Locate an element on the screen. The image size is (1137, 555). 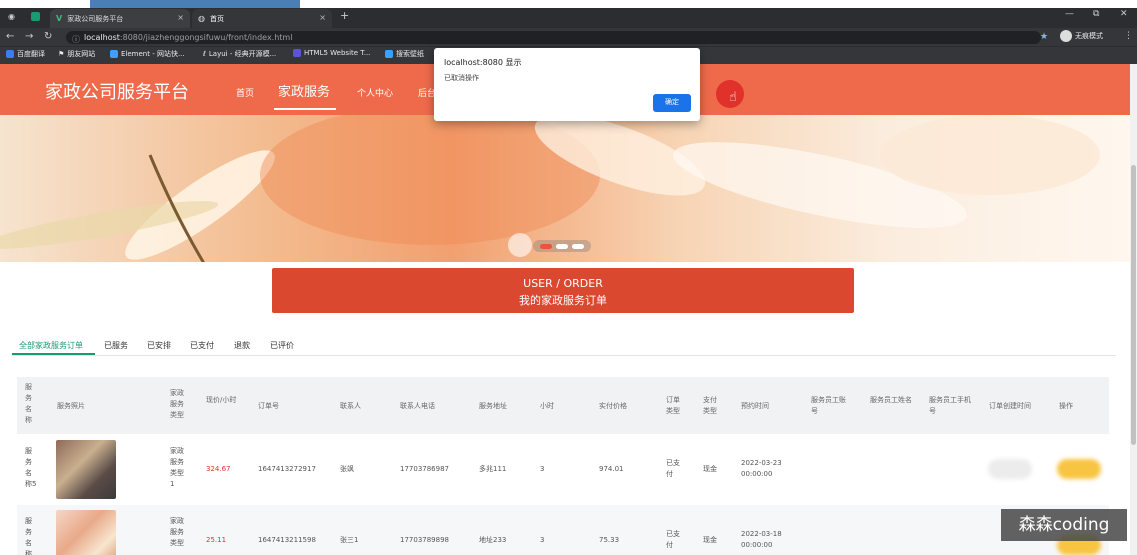
flag-icon: ⚑ is located at coordinates (61, 54).